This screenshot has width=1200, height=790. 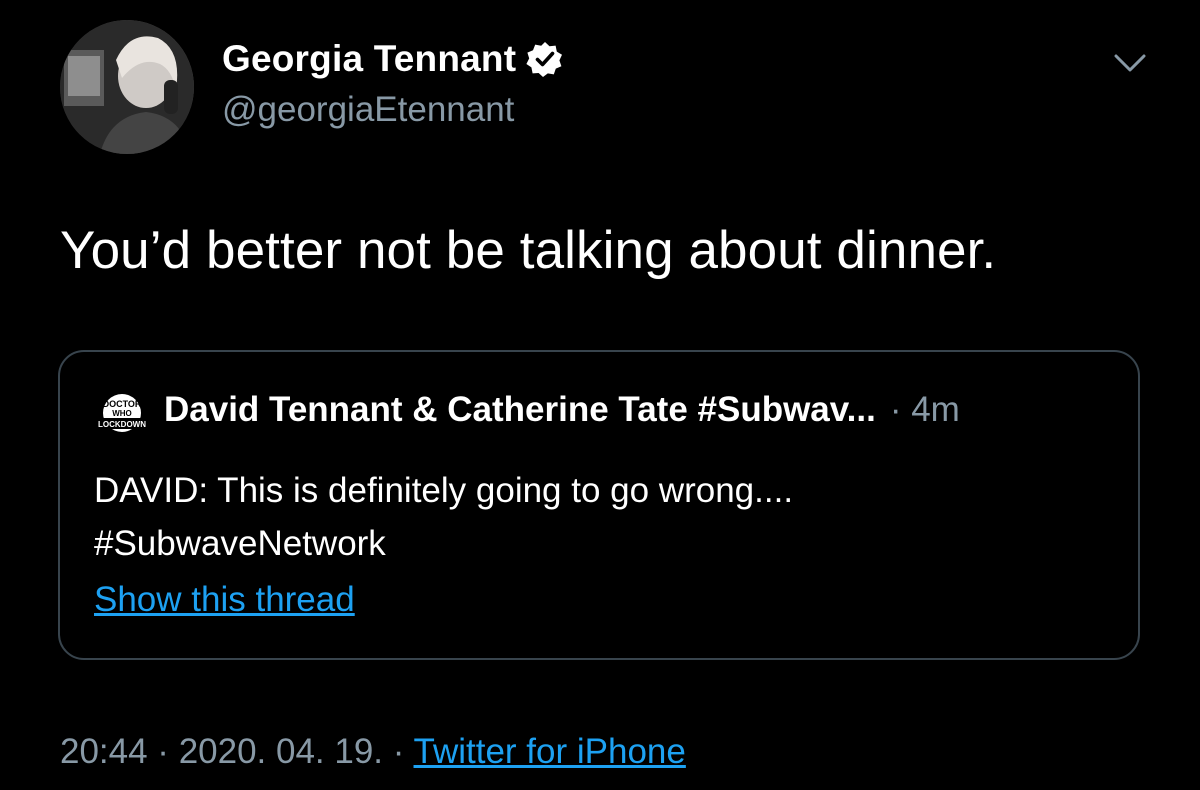 I want to click on quoted-author-avatar: DOCTOR WHO LOCKDOWN, so click(x=122, y=413).